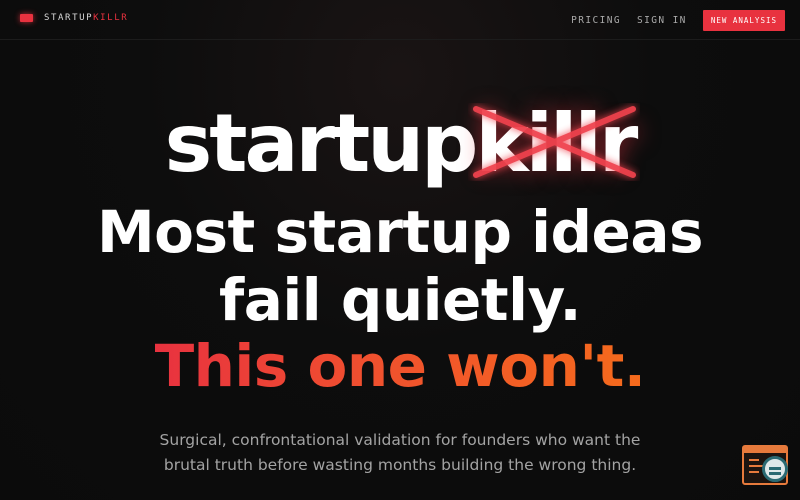 The height and width of the screenshot is (500, 800). I want to click on brand-name: STARTUPKILLR, so click(86, 18).